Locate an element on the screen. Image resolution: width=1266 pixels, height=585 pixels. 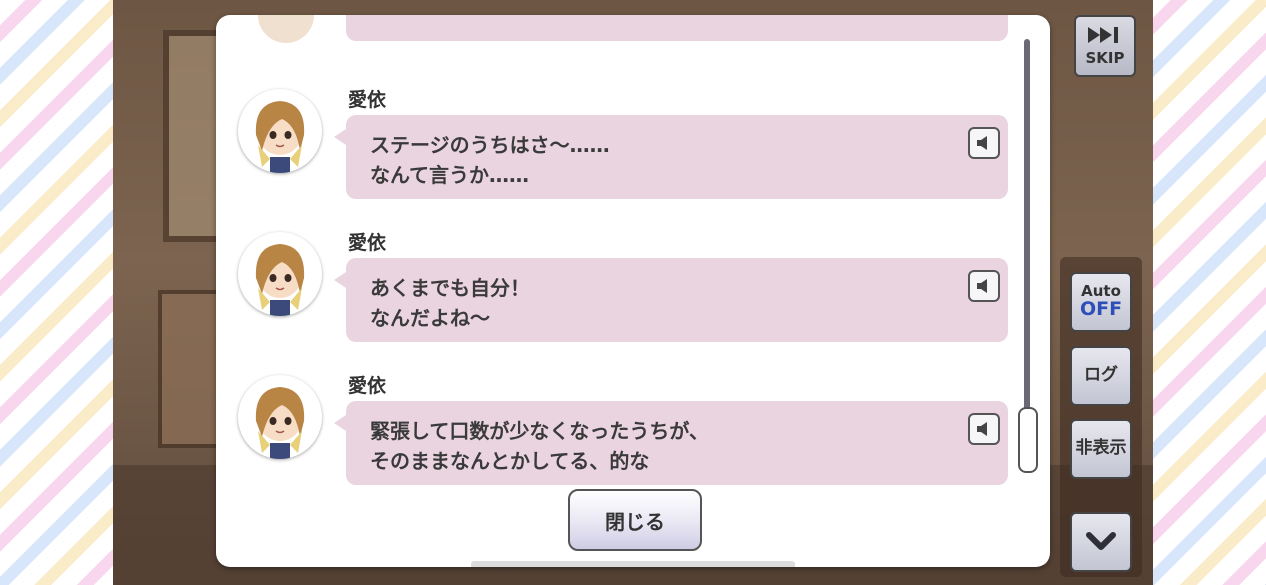
dialogue-line: あくまでも自分！ is located at coordinates (450, 288).